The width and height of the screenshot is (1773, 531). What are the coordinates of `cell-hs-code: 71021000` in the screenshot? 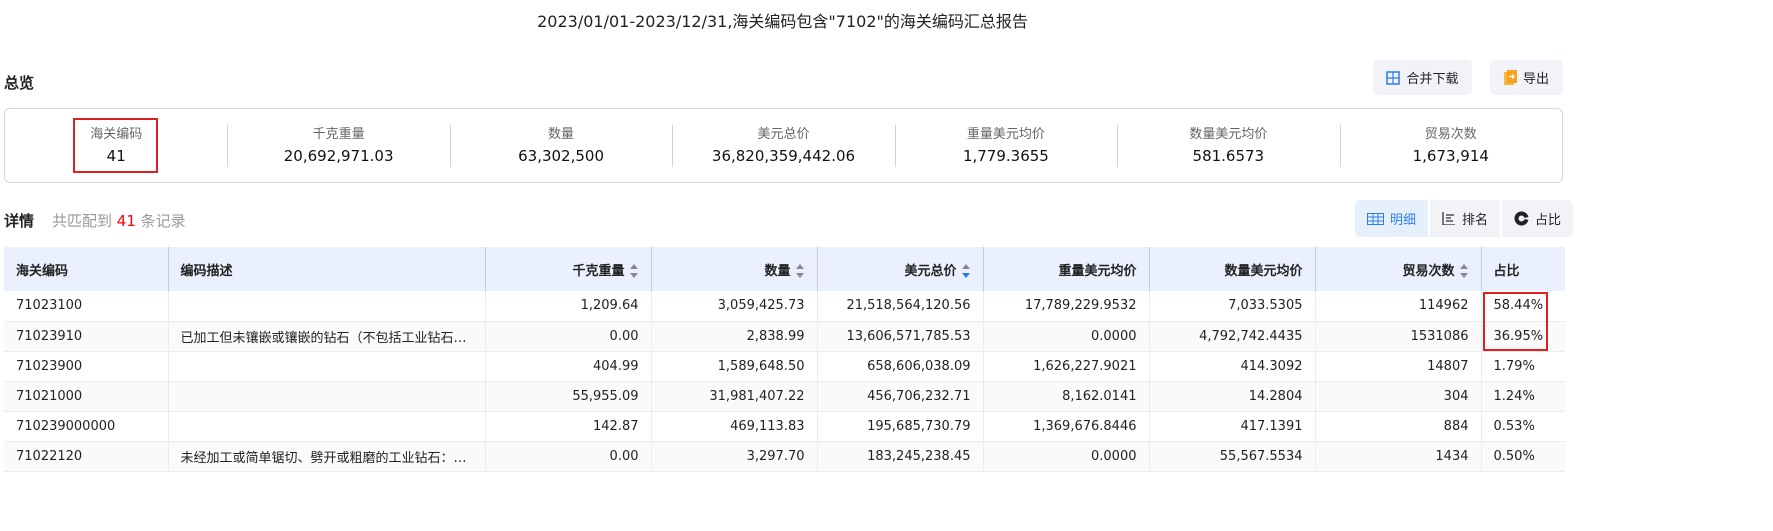 It's located at (86, 396).